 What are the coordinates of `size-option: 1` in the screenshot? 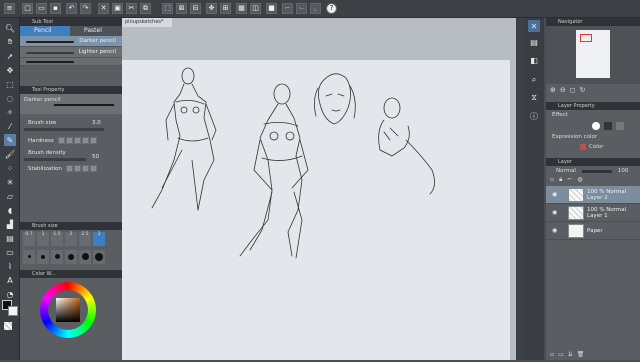 It's located at (43, 239).